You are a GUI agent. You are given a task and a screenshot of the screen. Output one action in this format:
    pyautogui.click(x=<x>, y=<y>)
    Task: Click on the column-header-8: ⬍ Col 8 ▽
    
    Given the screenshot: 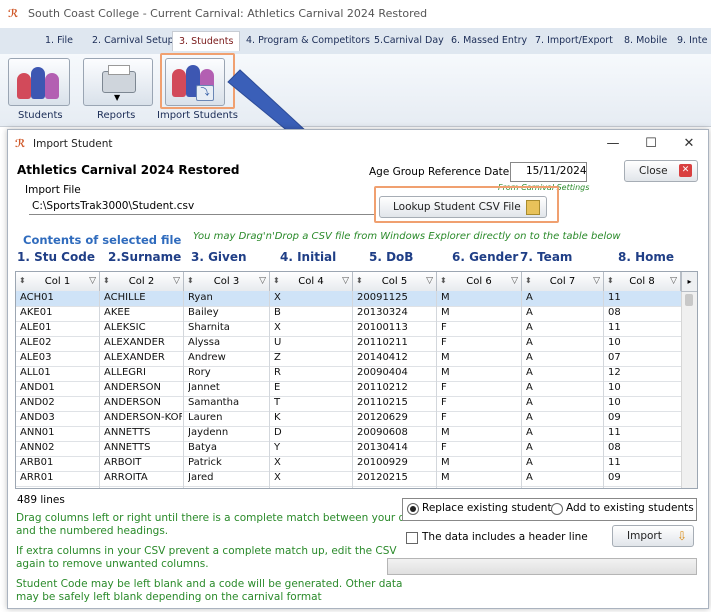 What is the action you would take?
    pyautogui.click(x=642, y=282)
    